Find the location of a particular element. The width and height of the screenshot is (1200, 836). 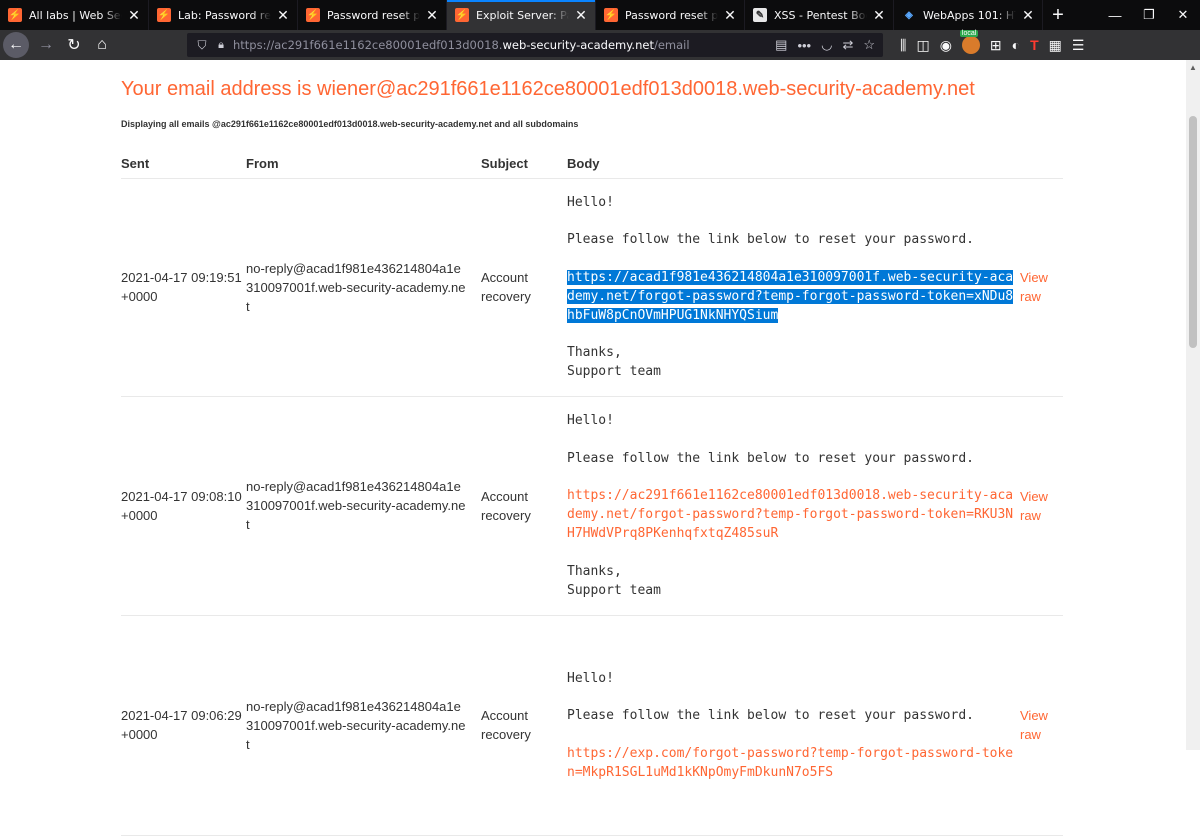

menu-icon: ☰ is located at coordinates (1078, 45).